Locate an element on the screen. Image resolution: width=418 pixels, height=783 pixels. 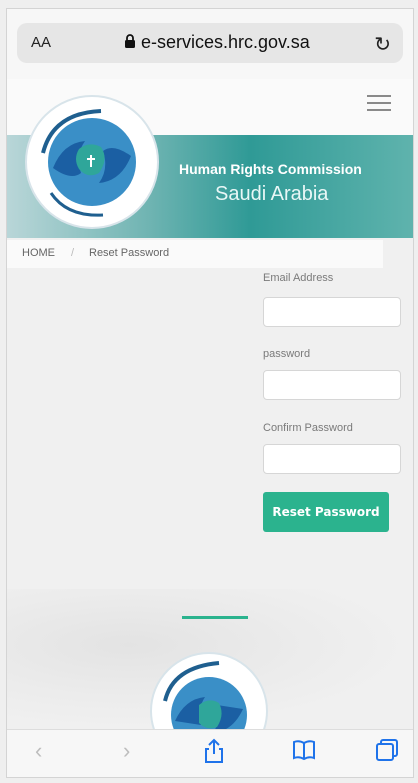
confirm-password-input is located at coordinates (332, 459).